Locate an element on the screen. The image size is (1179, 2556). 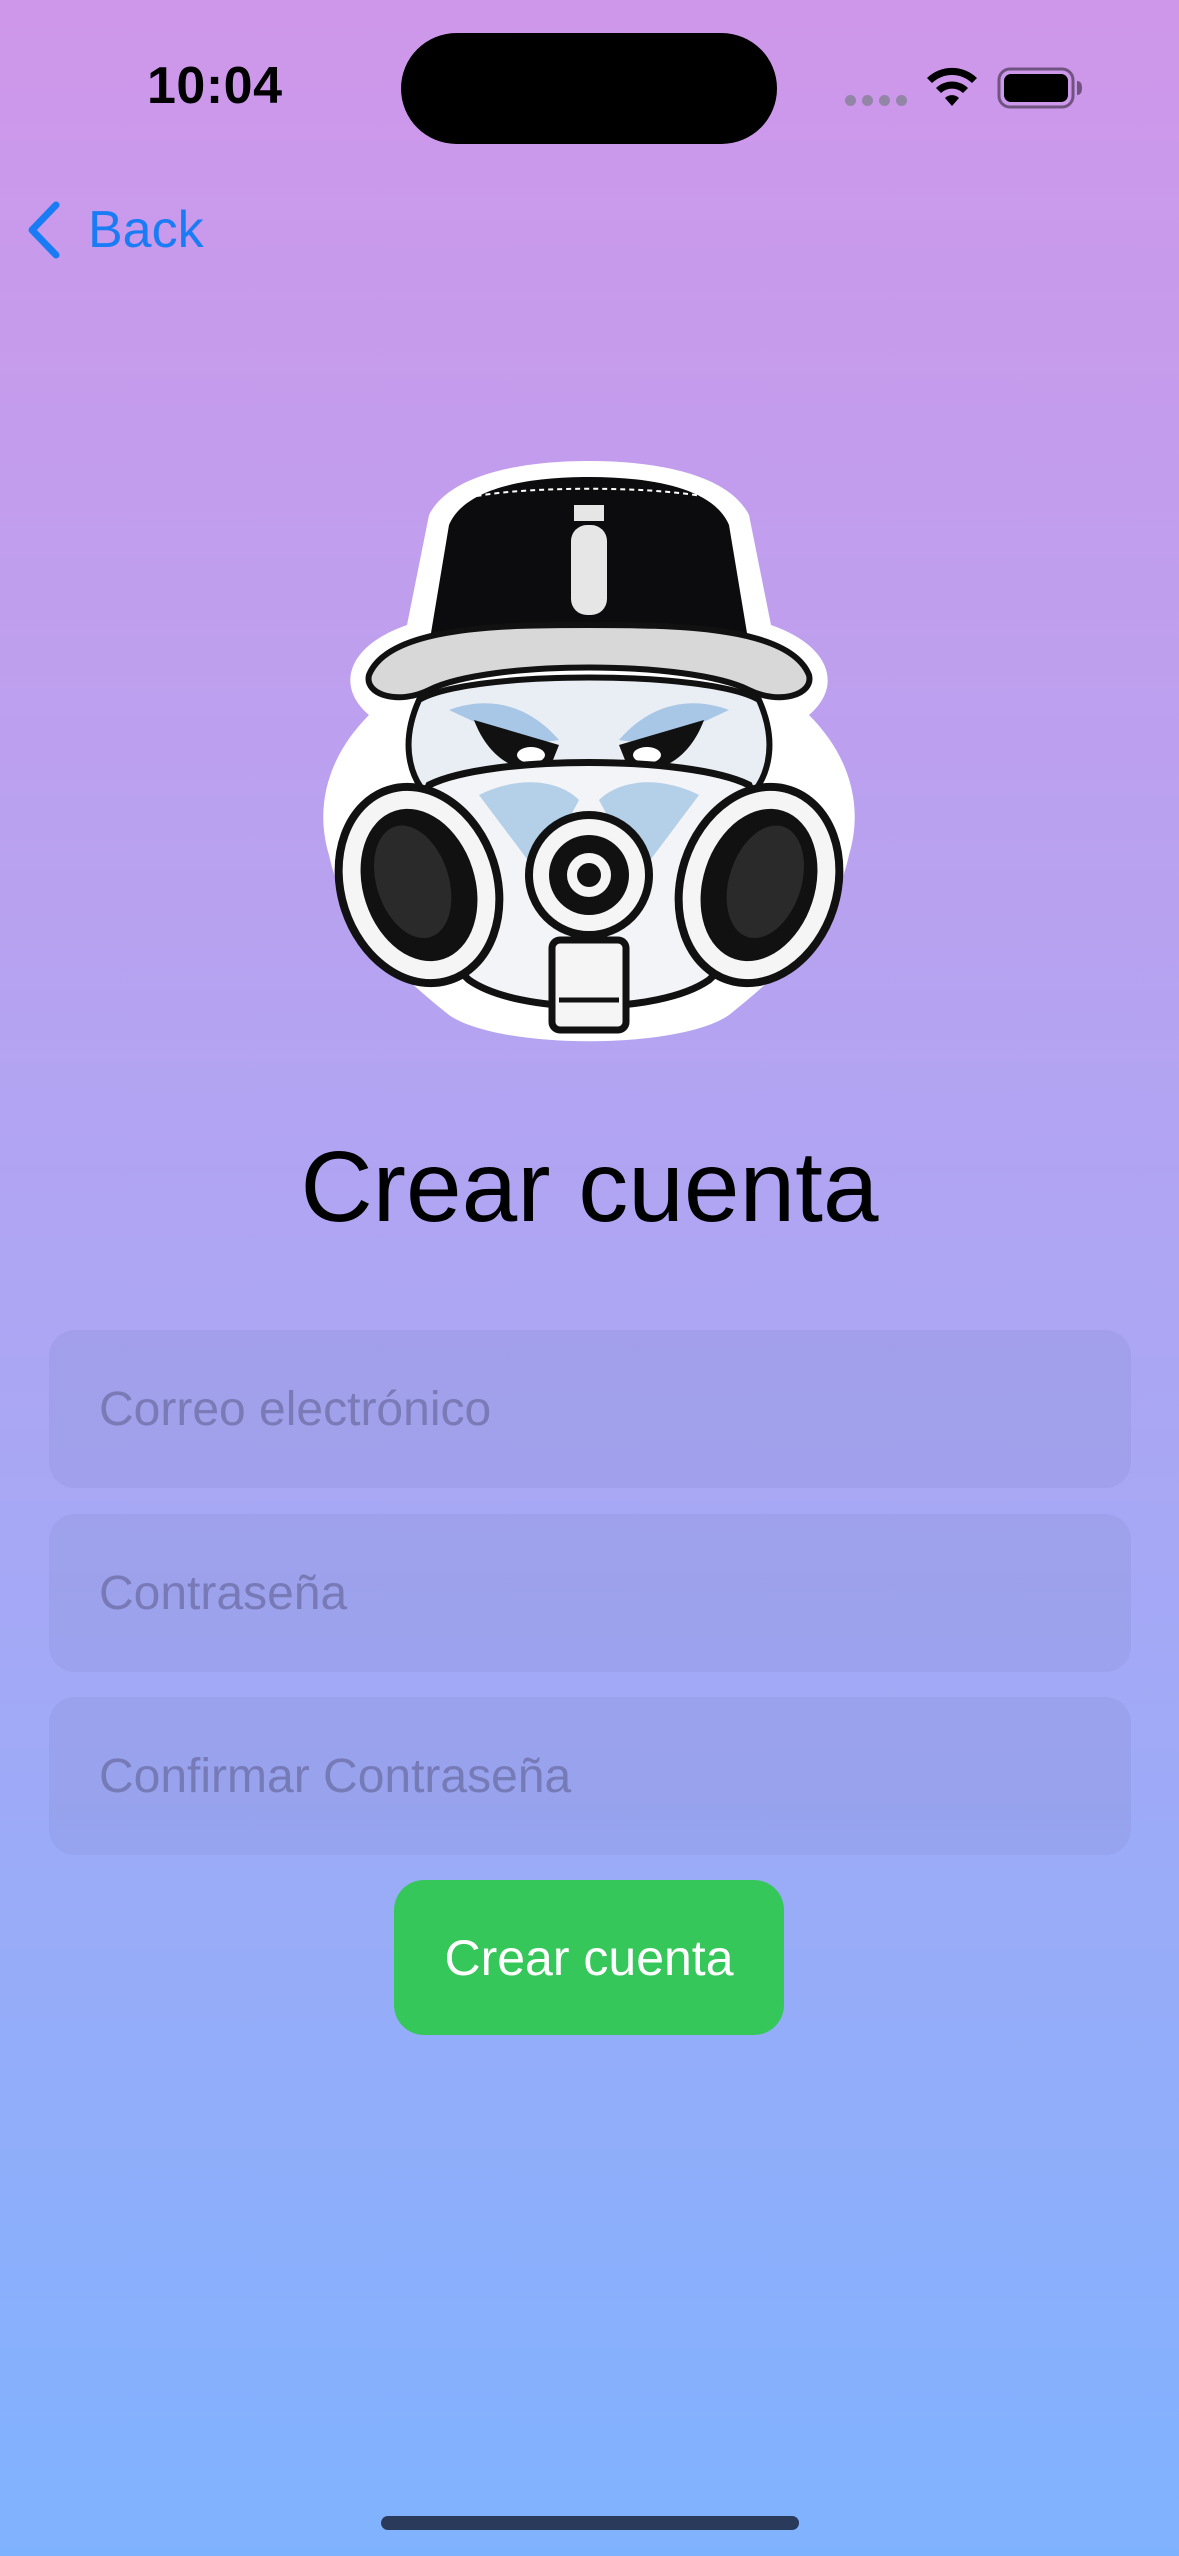
back-button: Back is located at coordinates (114, 230).